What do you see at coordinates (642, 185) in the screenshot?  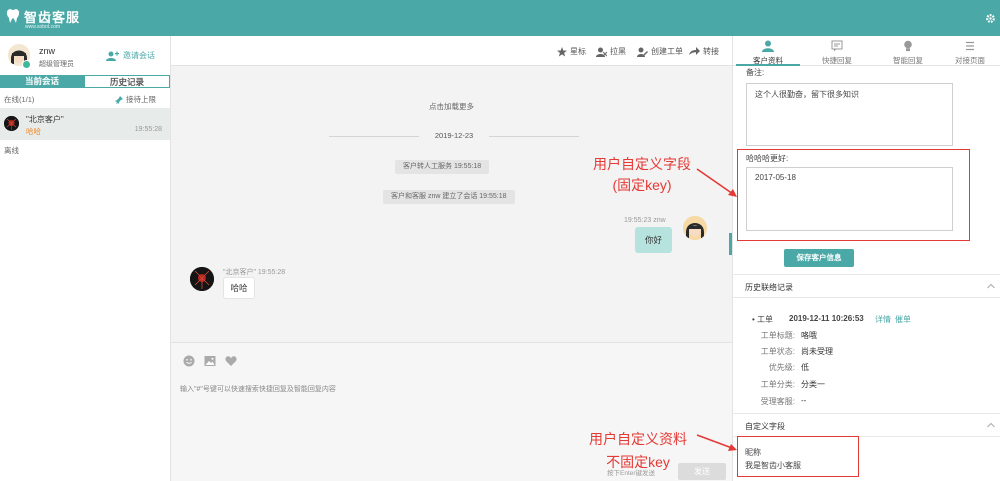 I see `annotation-fixed-sub: (固定key)` at bounding box center [642, 185].